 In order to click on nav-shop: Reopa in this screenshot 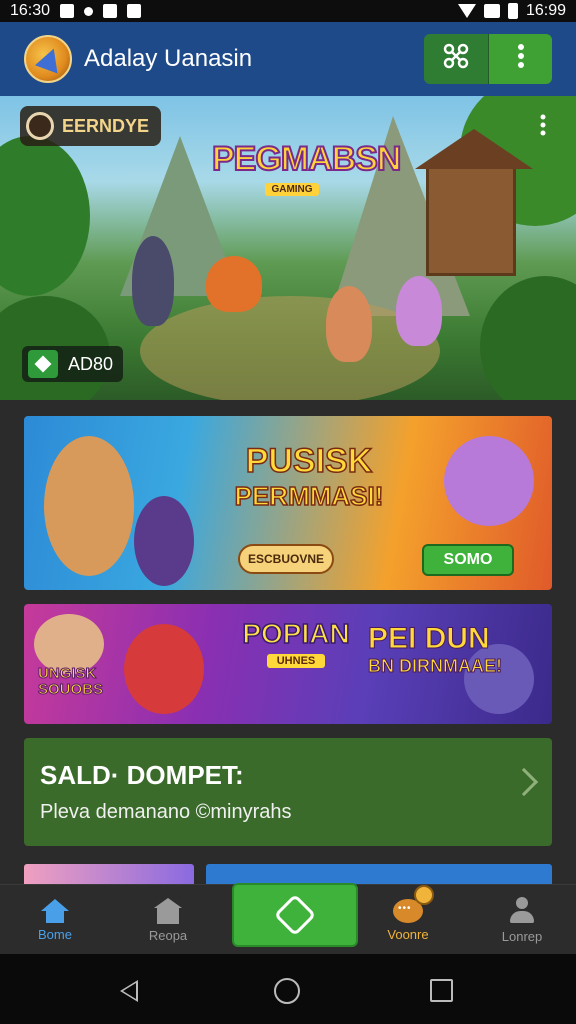, I will do `click(168, 920)`.